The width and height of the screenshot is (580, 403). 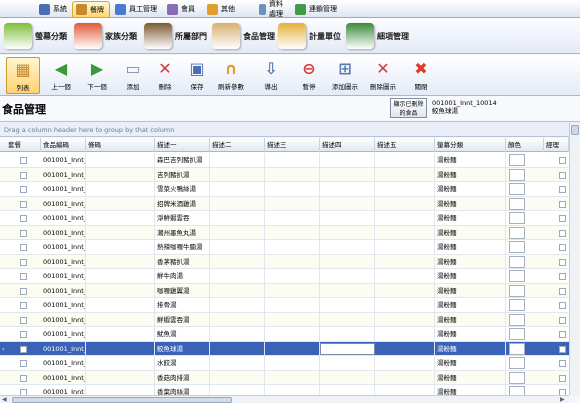 I want to click on horizontal-scroll-thumb, so click(x=122, y=400).